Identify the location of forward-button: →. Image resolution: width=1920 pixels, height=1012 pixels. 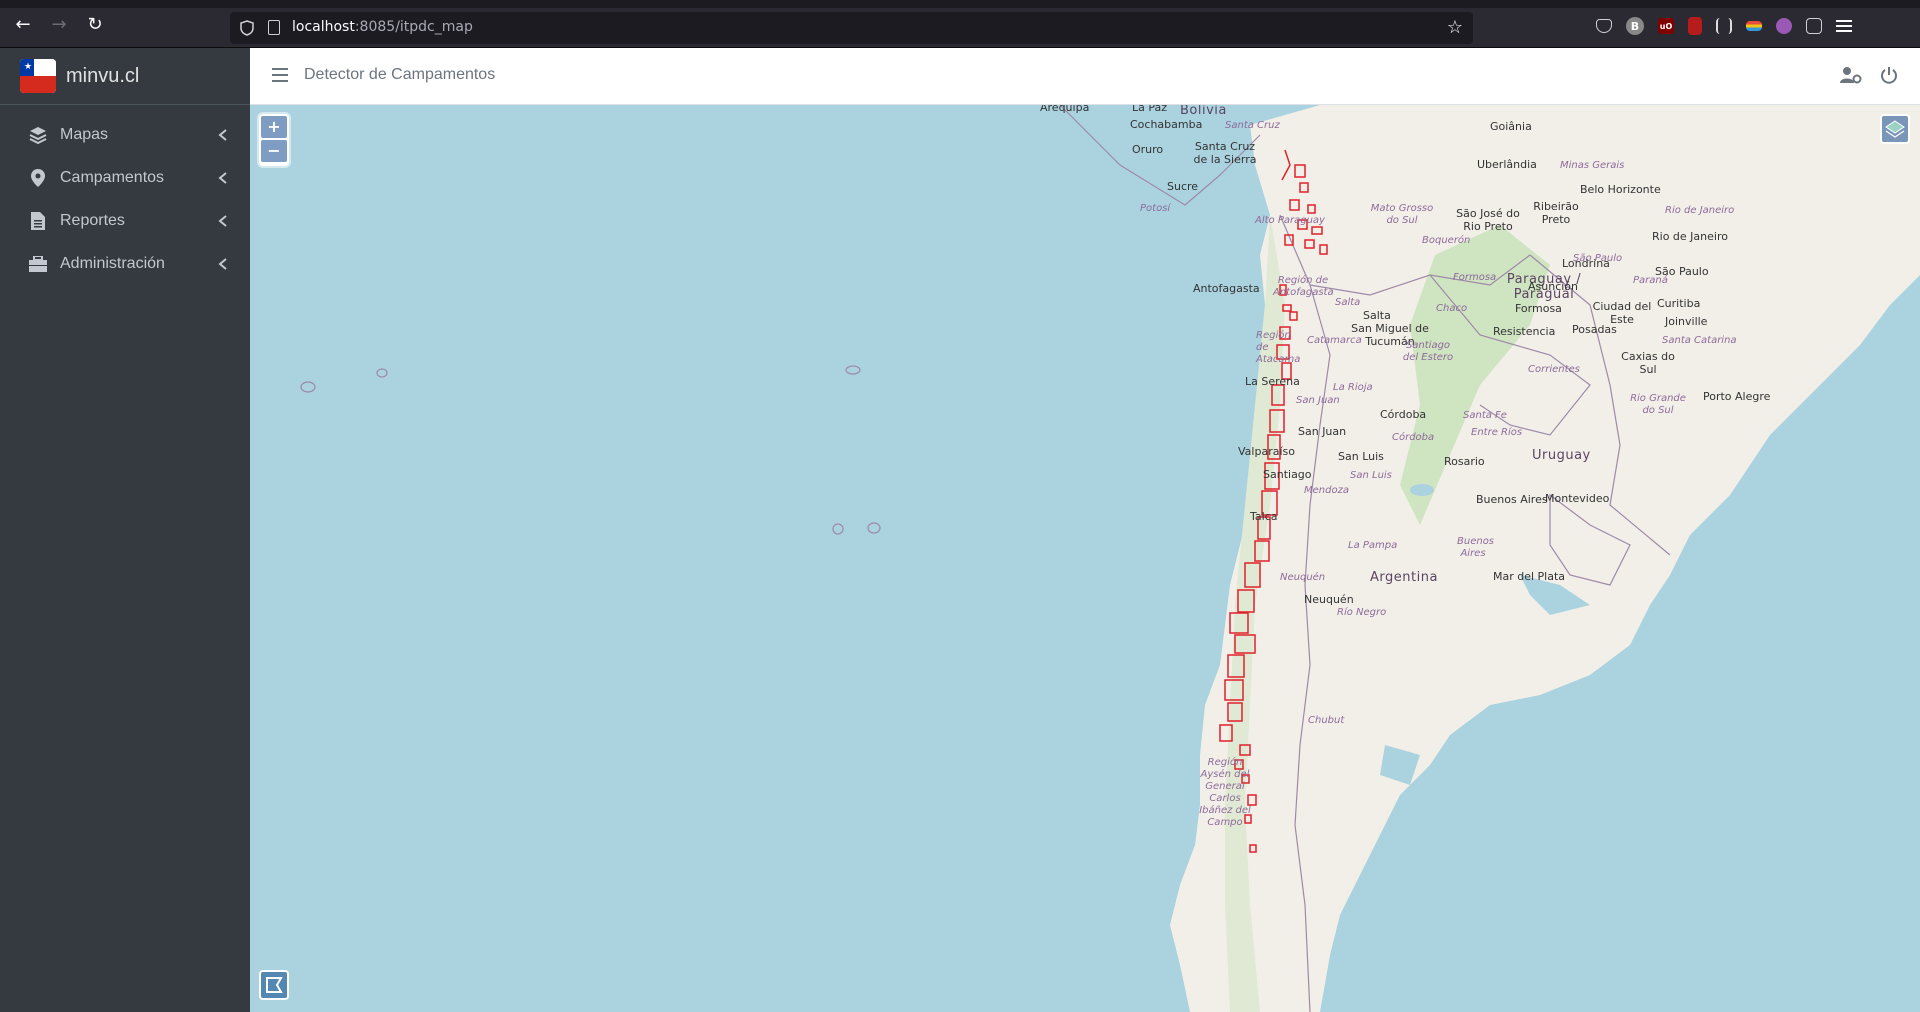
(59, 25).